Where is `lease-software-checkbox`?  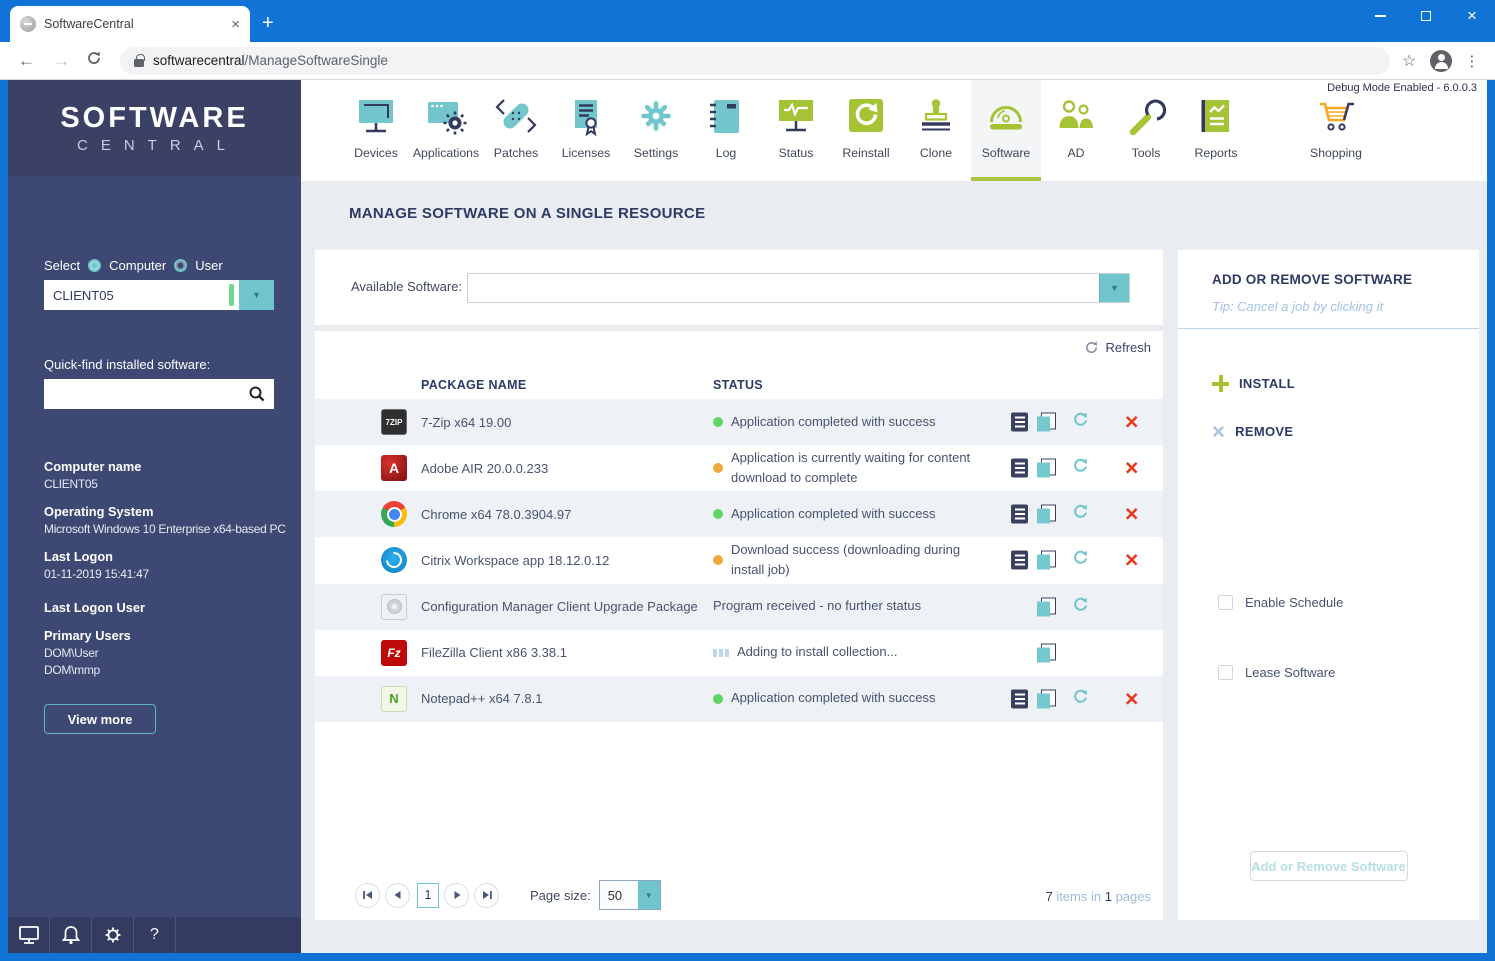 lease-software-checkbox is located at coordinates (1225, 672).